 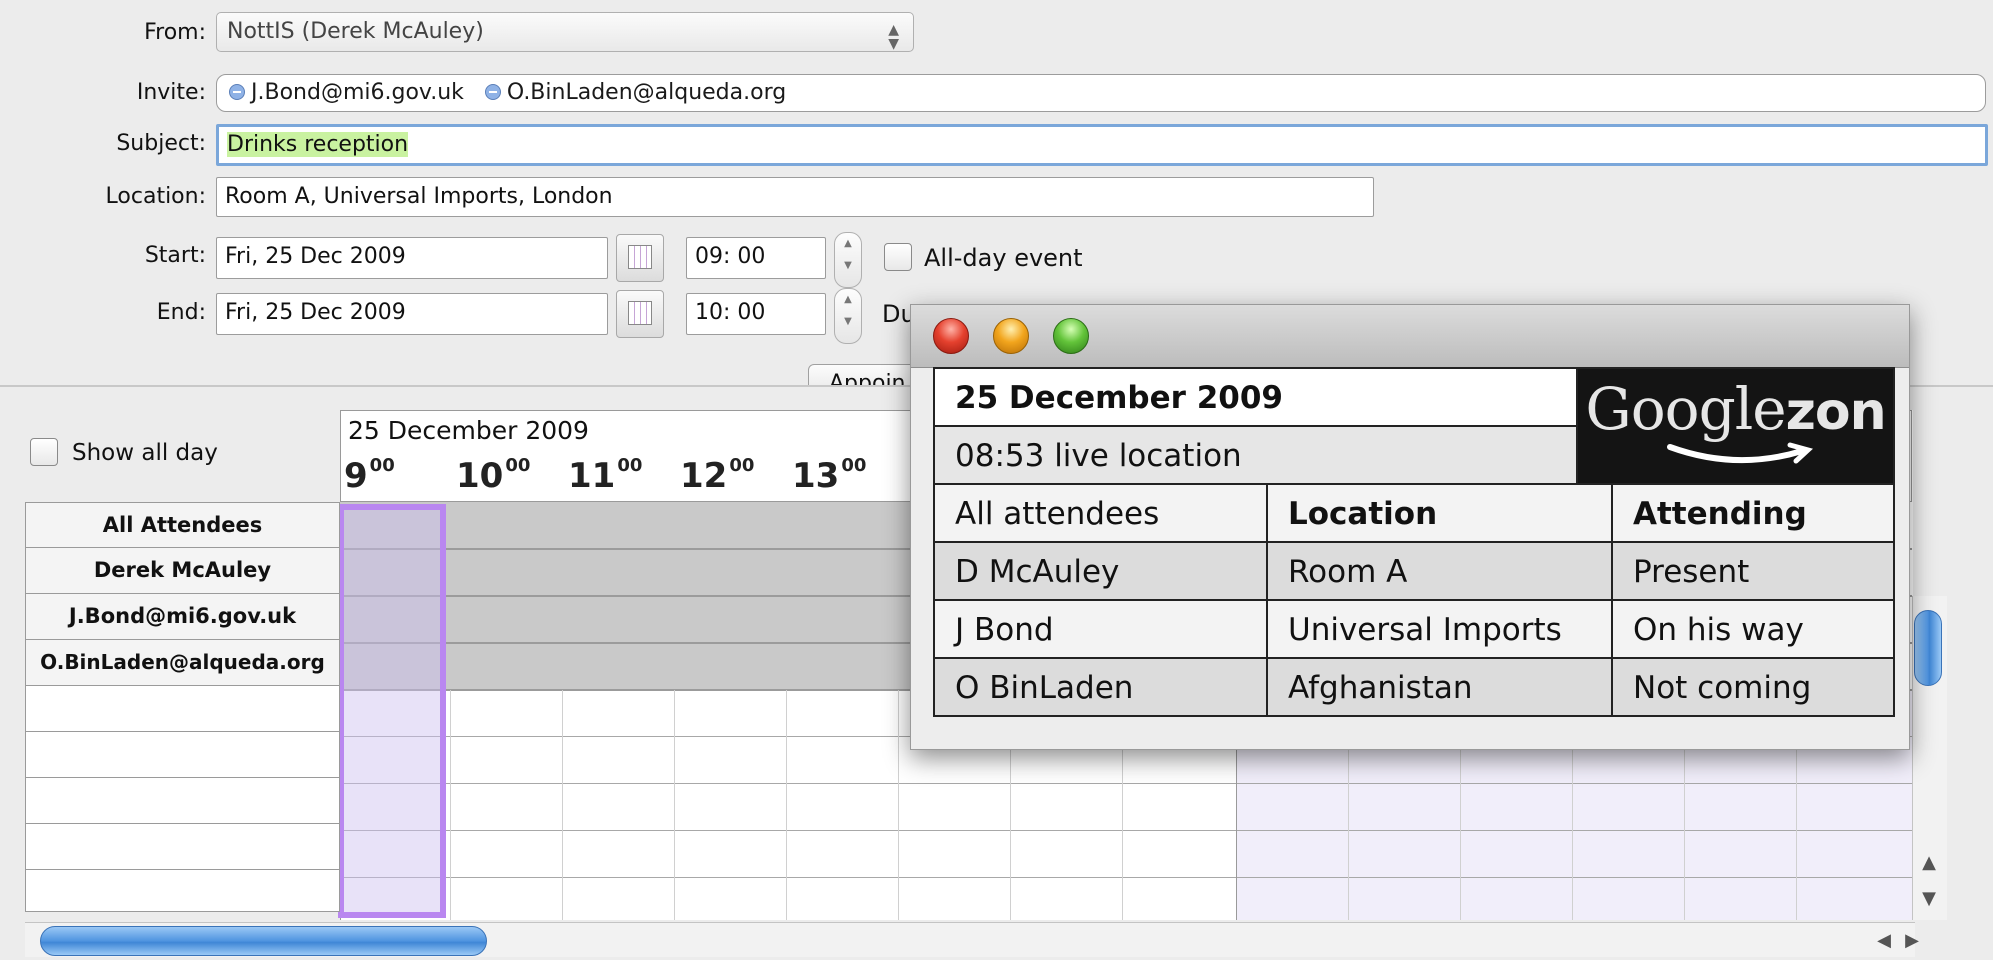 What do you see at coordinates (1011, 336) in the screenshot?
I see `minimize-icon` at bounding box center [1011, 336].